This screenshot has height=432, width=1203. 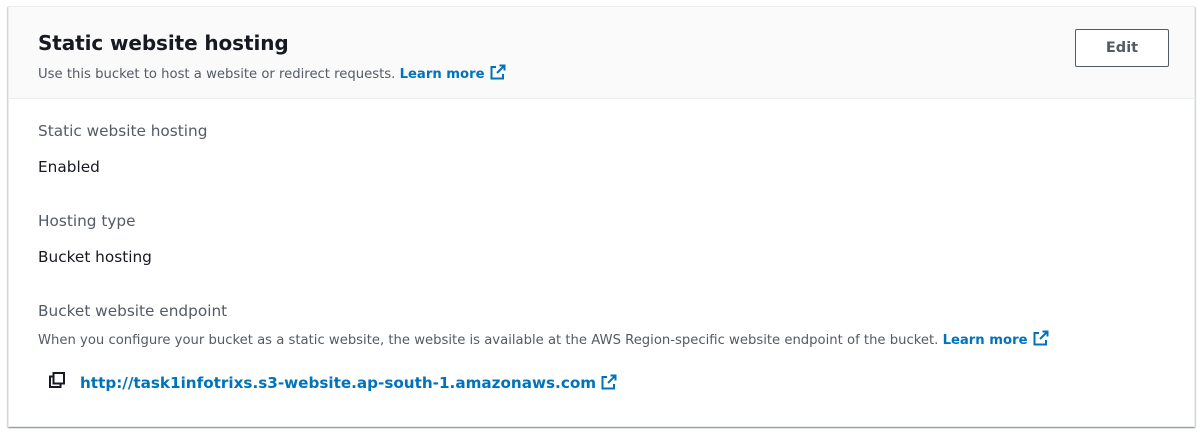 I want to click on learn-more-link: Learn more, so click(x=453, y=73).